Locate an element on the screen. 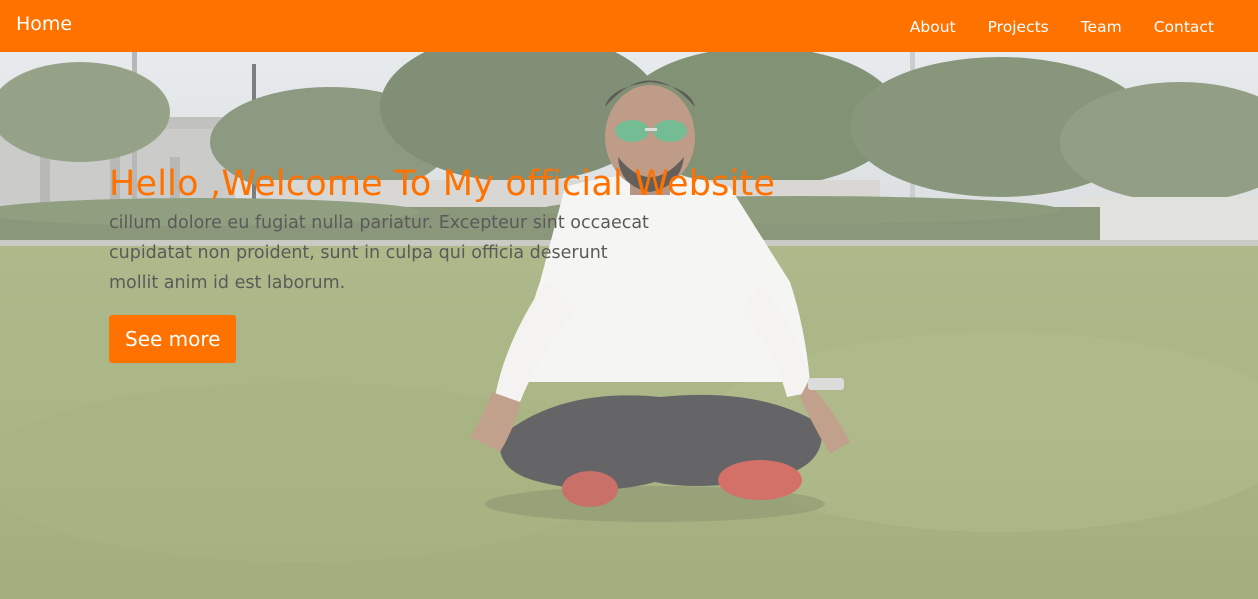  nav-link-about: About is located at coordinates (933, 27).